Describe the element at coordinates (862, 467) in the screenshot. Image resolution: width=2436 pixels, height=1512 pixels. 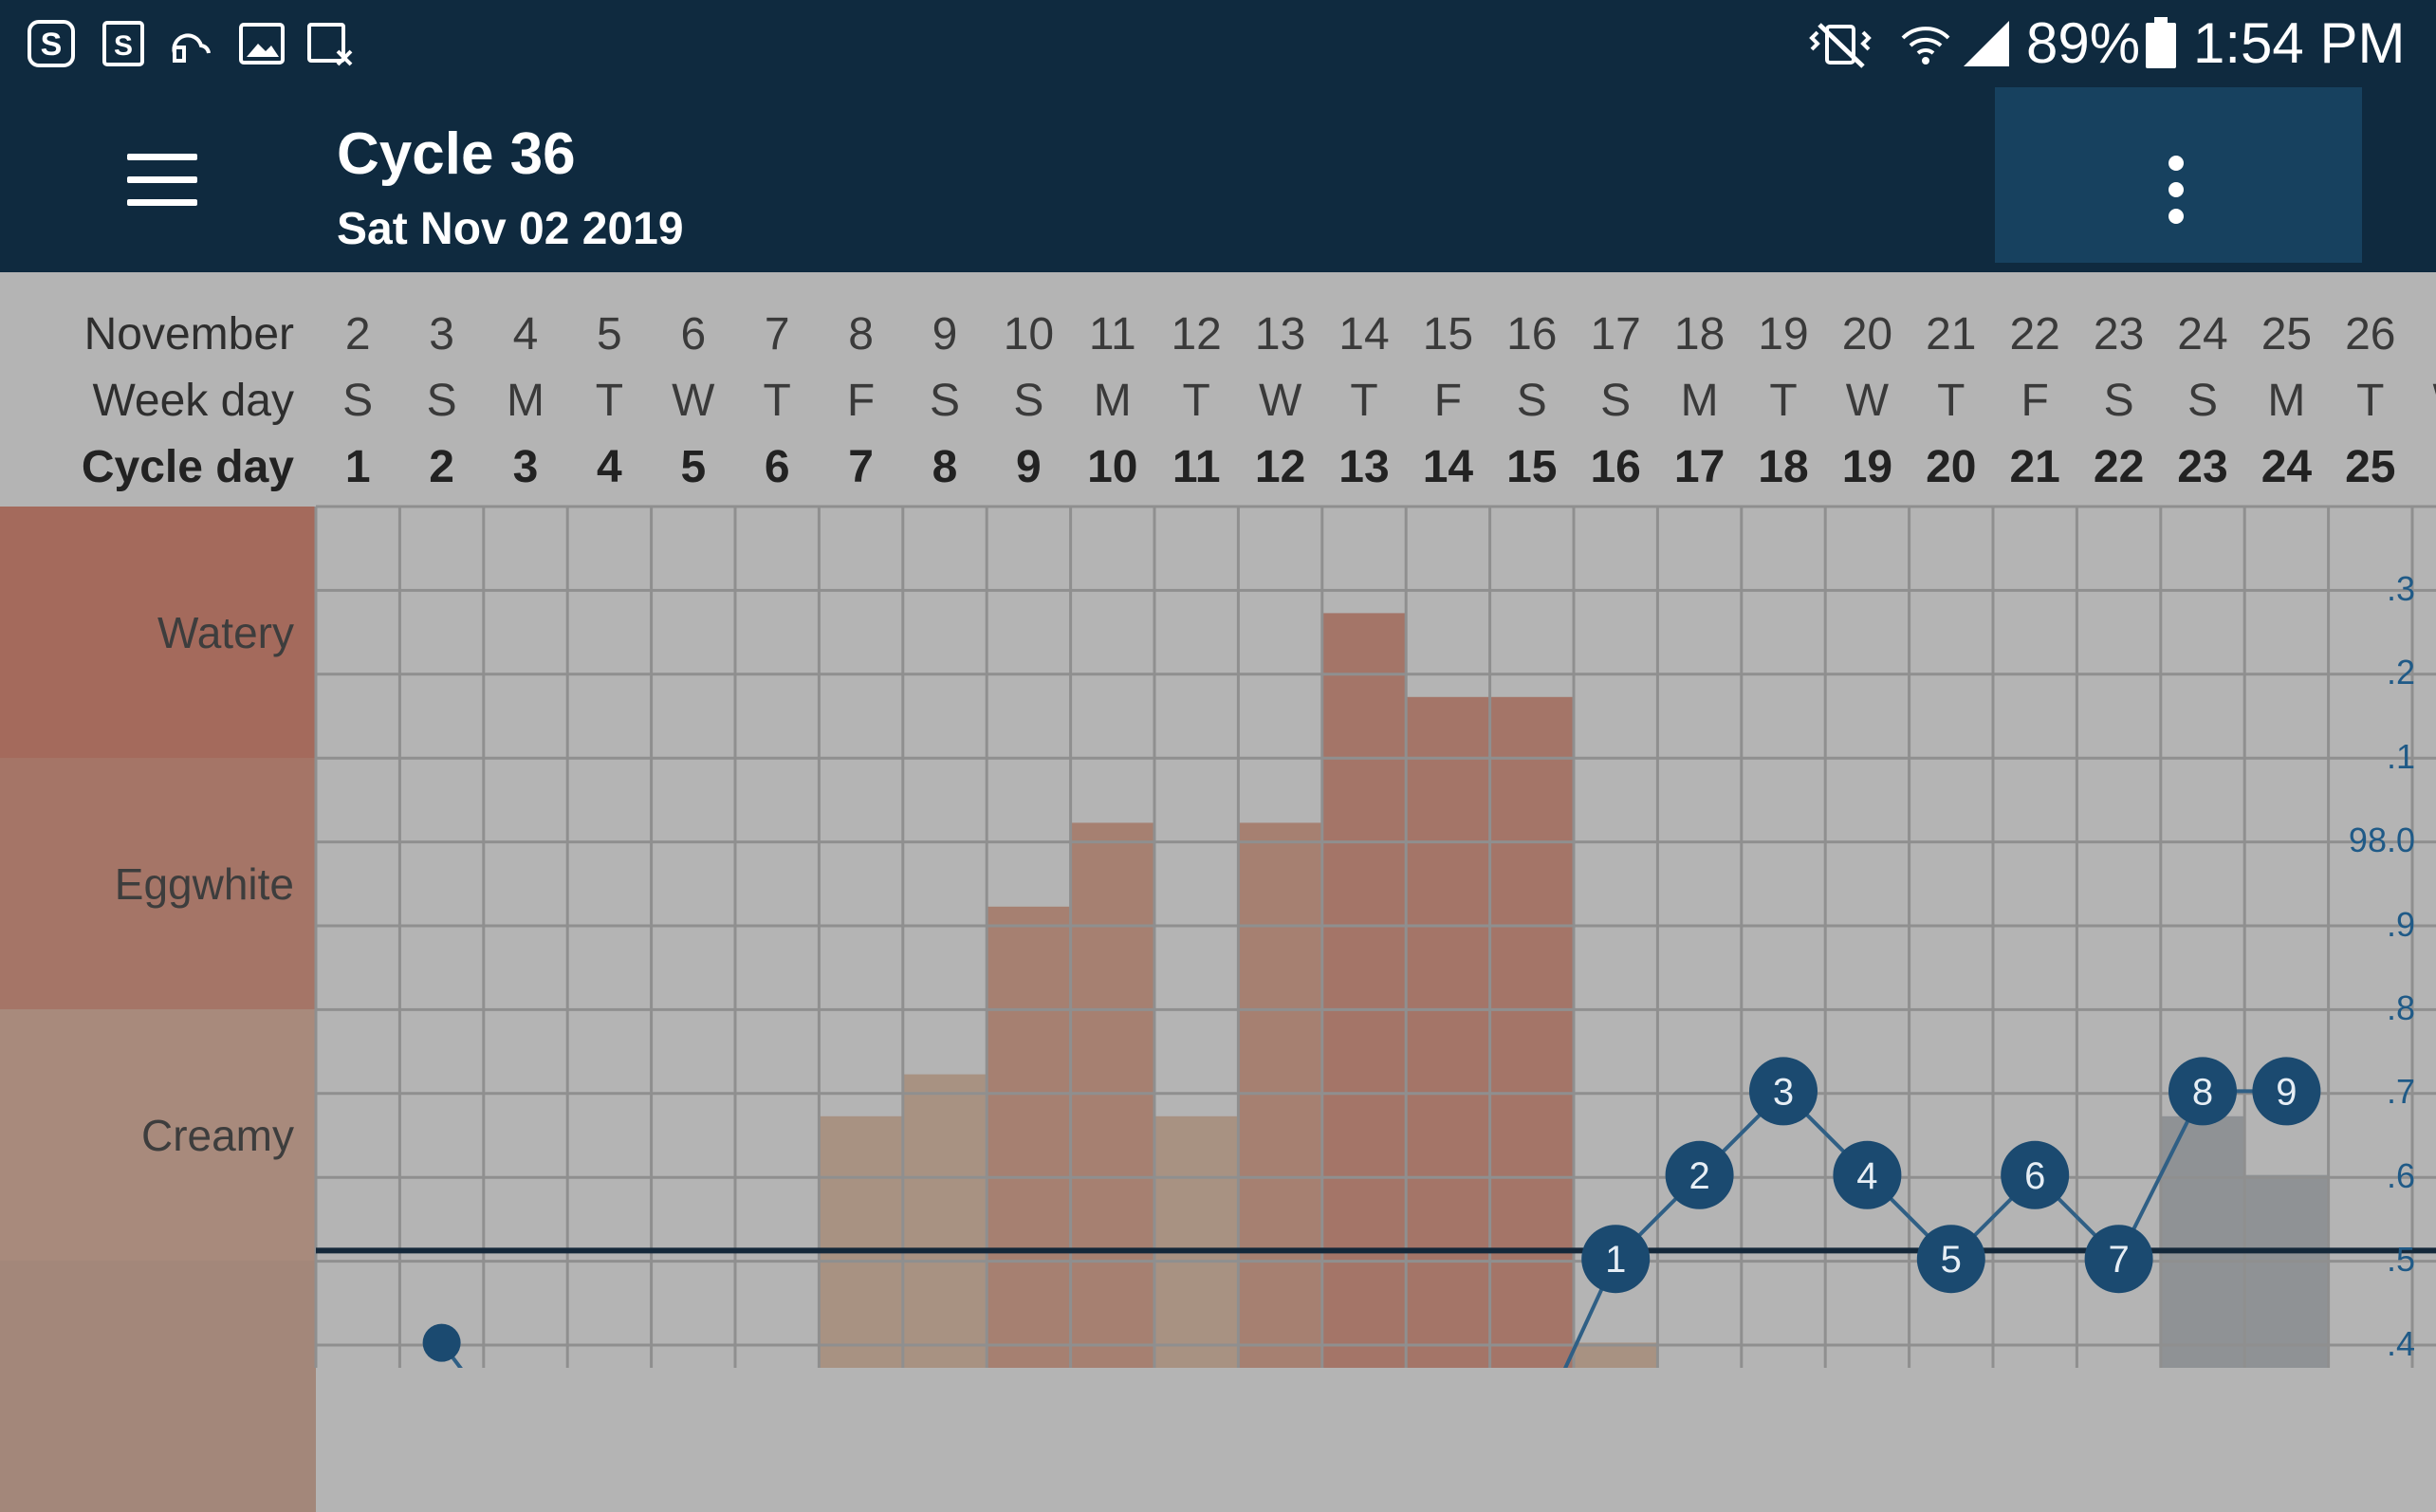
I see `cycle-day-header: 7` at that location.